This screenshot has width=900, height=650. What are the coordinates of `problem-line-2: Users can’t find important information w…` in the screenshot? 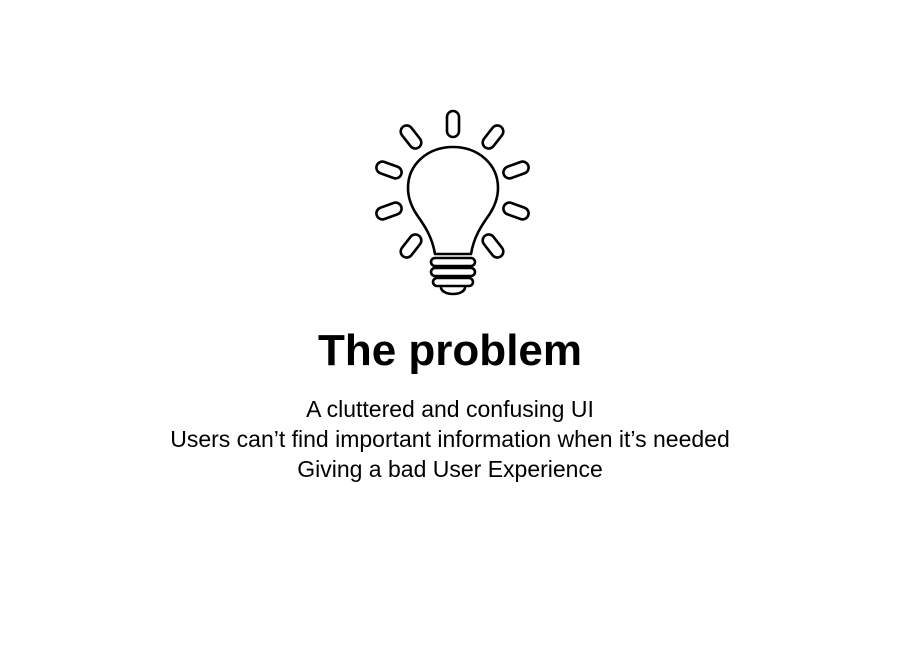 It's located at (450, 439).